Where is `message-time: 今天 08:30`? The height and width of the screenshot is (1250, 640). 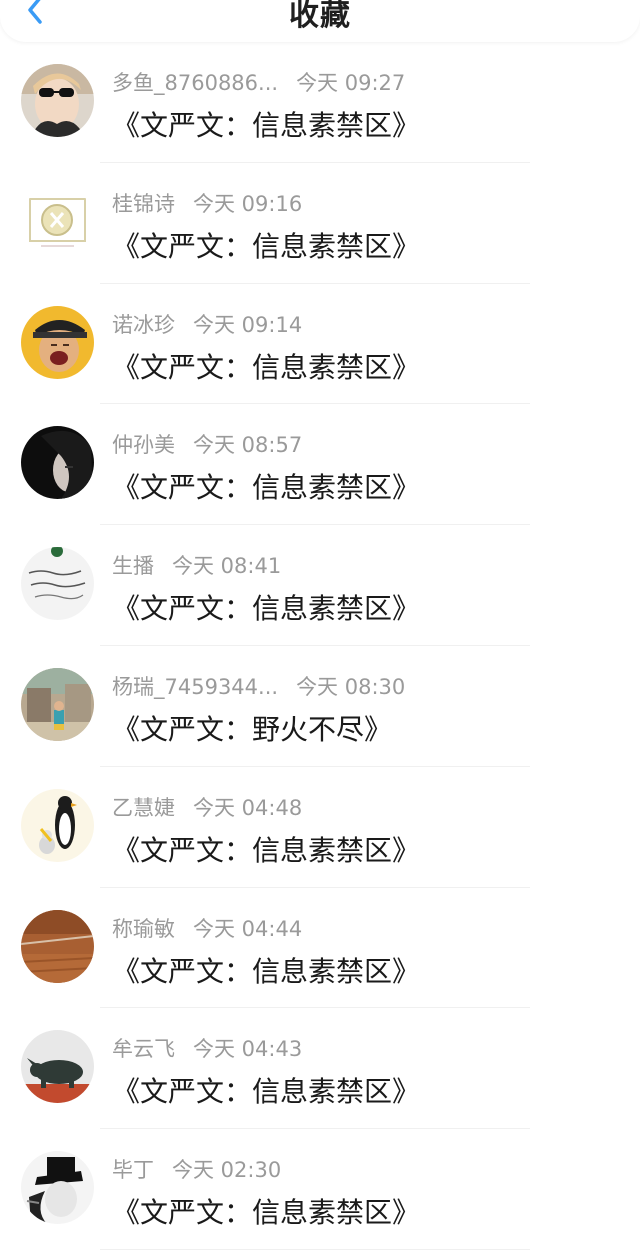
message-time: 今天 08:30 is located at coordinates (351, 686).